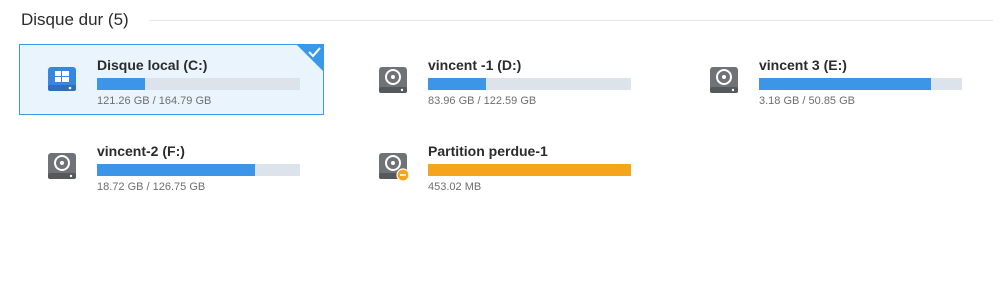 The height and width of the screenshot is (298, 1000). Describe the element at coordinates (152, 65) in the screenshot. I see `drive-name: Disque local (C:)` at that location.